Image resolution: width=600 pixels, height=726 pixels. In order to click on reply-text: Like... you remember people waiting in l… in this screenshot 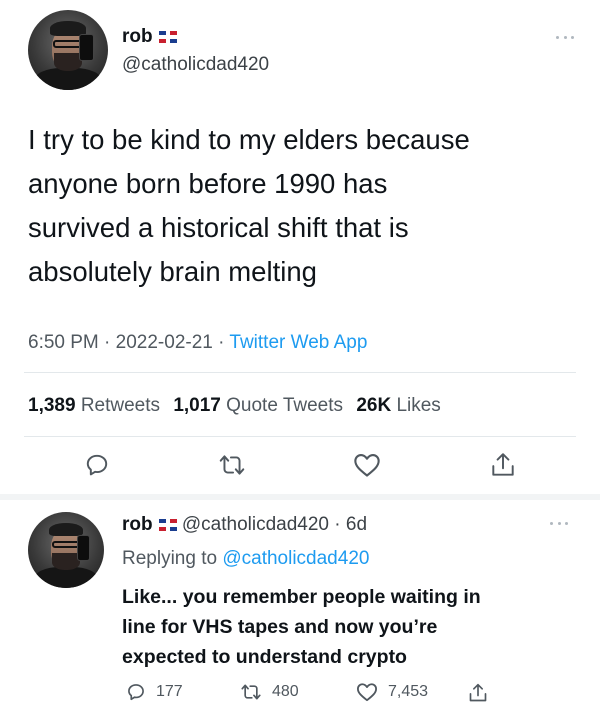, I will do `click(301, 627)`.